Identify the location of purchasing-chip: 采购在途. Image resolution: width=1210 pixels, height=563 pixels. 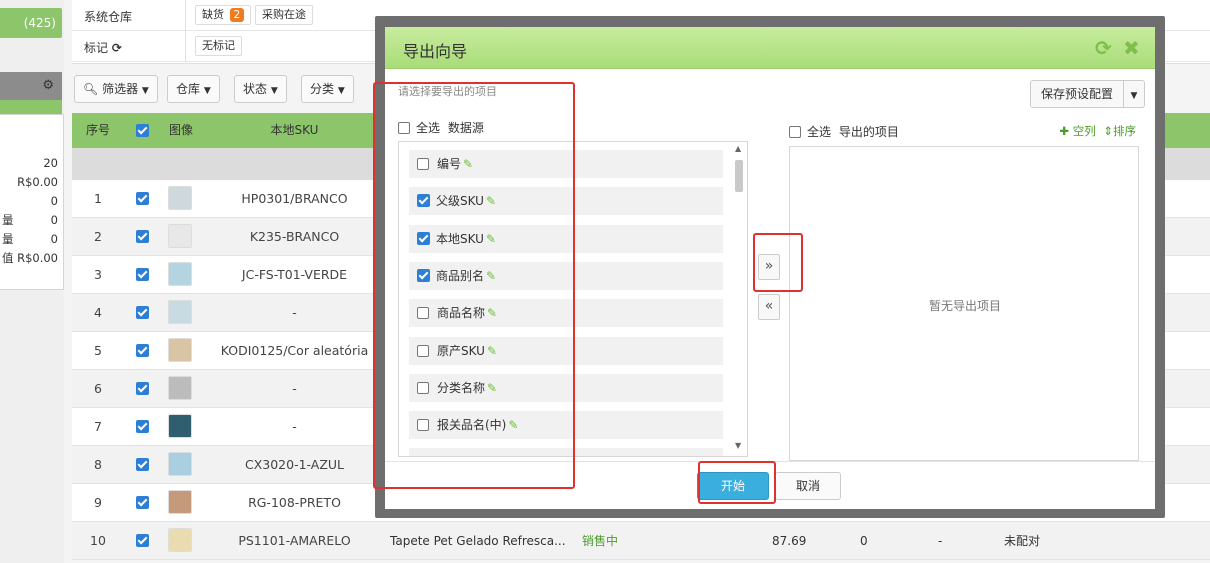
(284, 15).